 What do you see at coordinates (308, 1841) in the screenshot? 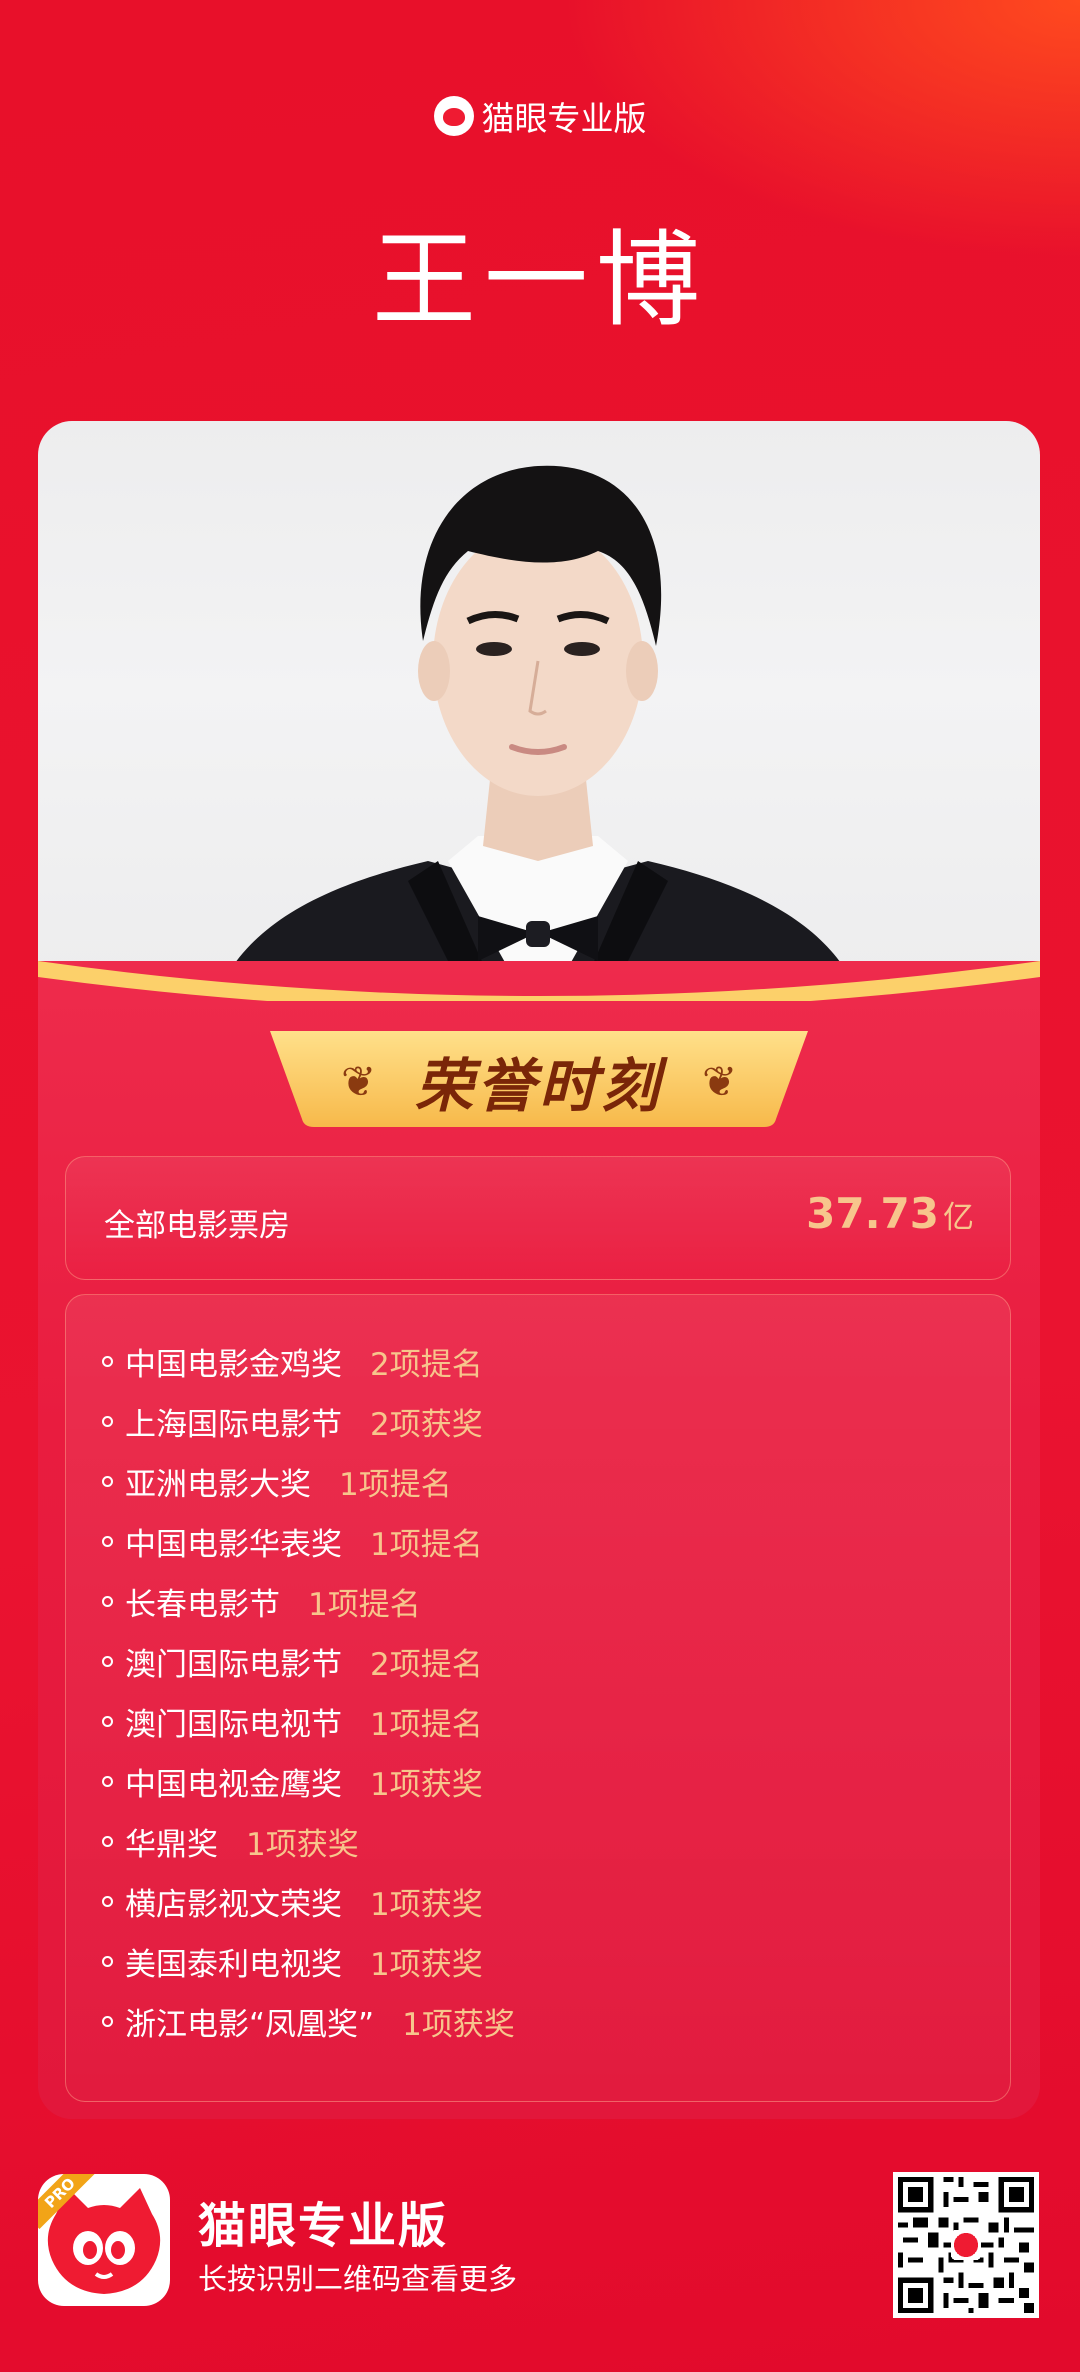
I see `award-item: 华鼎奖 1项获奖` at bounding box center [308, 1841].